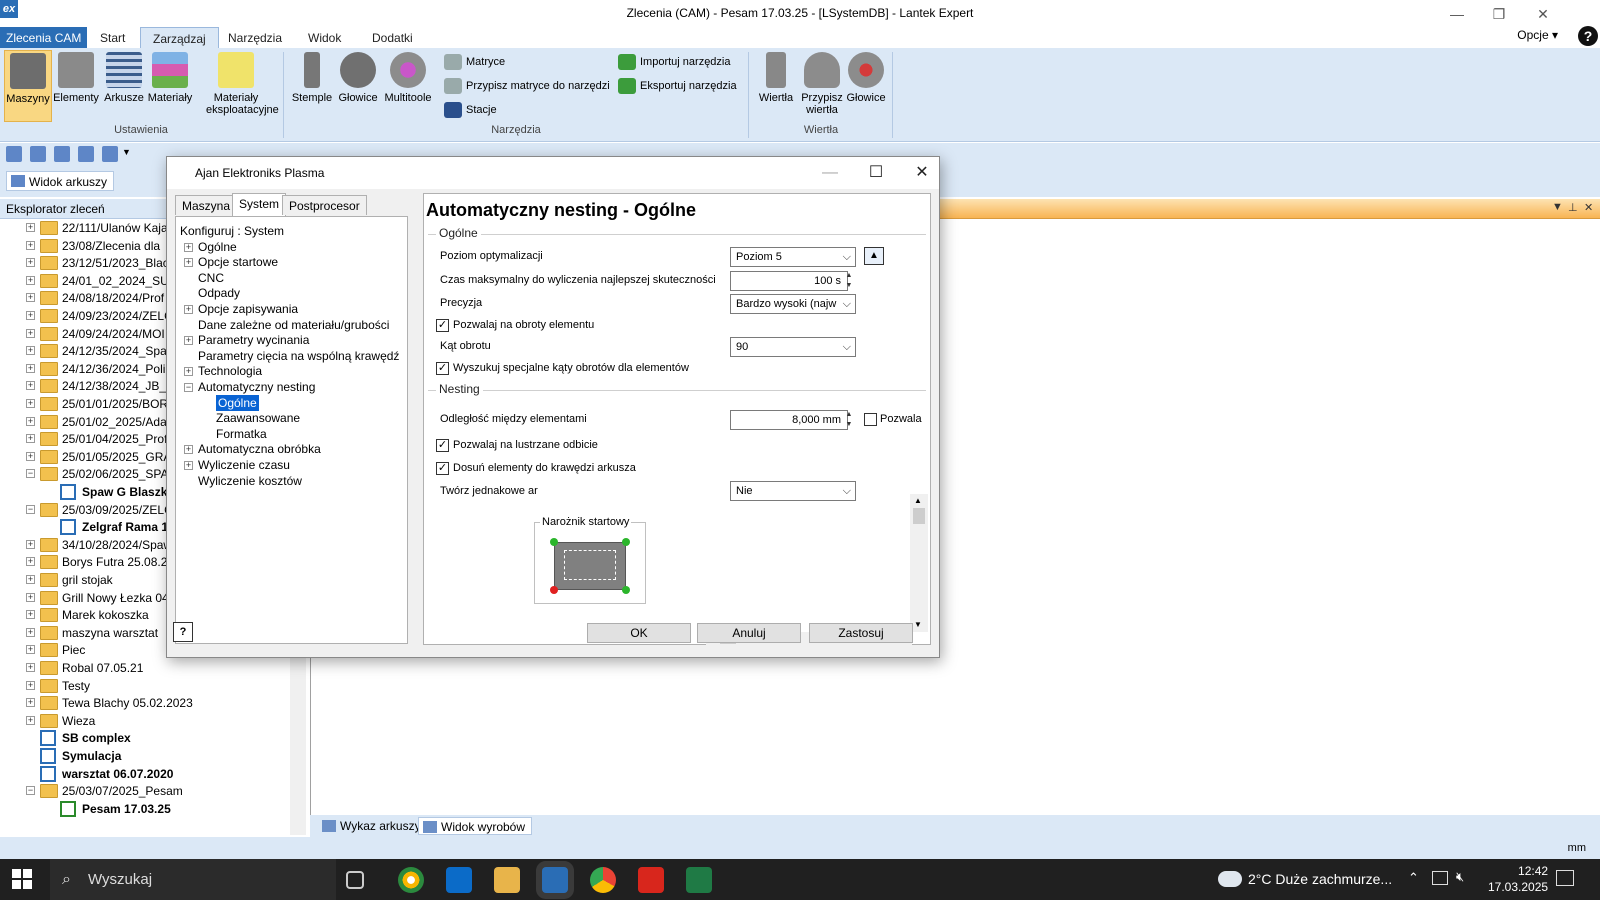 This screenshot has height=900, width=1600. I want to click on tree-item: Konfiguruj : System, so click(291, 231).